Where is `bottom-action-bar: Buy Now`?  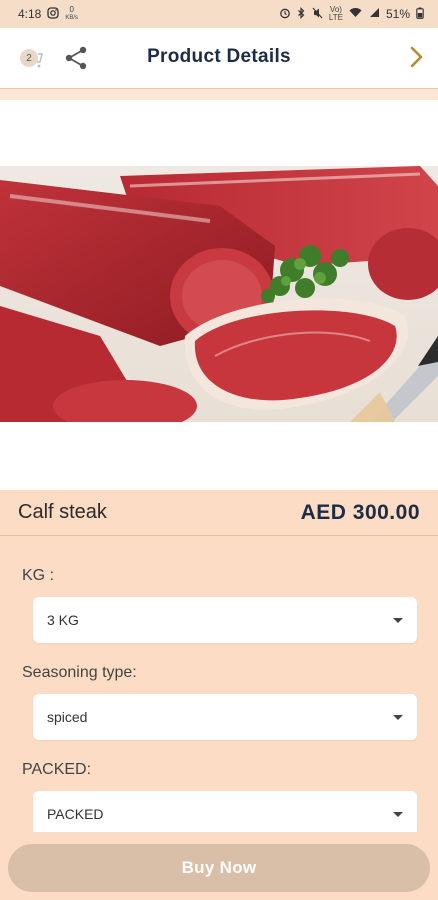
bottom-action-bar: Buy Now is located at coordinates (219, 866).